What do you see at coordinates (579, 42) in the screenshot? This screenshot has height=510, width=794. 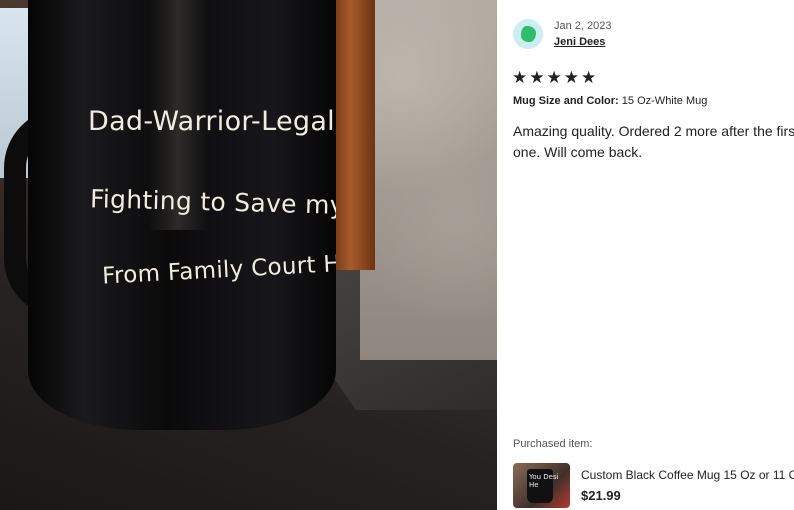 I see `reviewer-name-link: Jeni Dees` at bounding box center [579, 42].